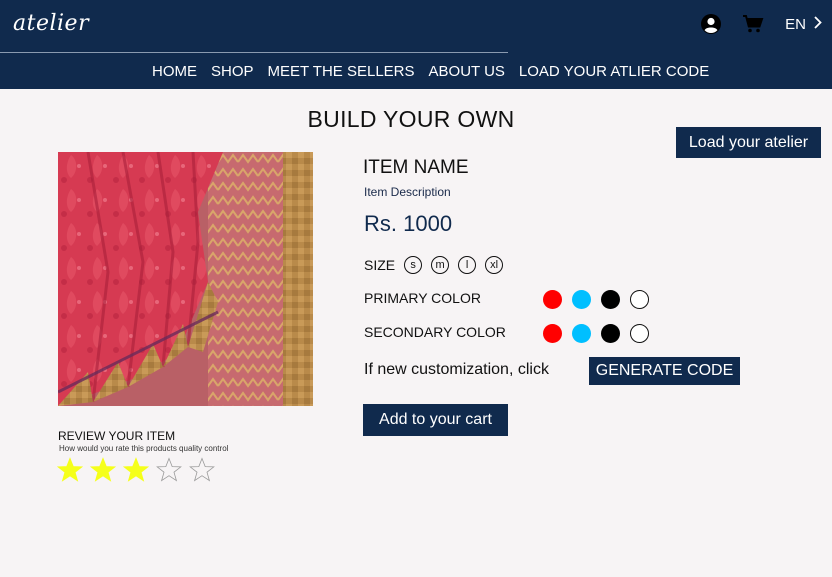  I want to click on language-selector: EN, so click(803, 24).